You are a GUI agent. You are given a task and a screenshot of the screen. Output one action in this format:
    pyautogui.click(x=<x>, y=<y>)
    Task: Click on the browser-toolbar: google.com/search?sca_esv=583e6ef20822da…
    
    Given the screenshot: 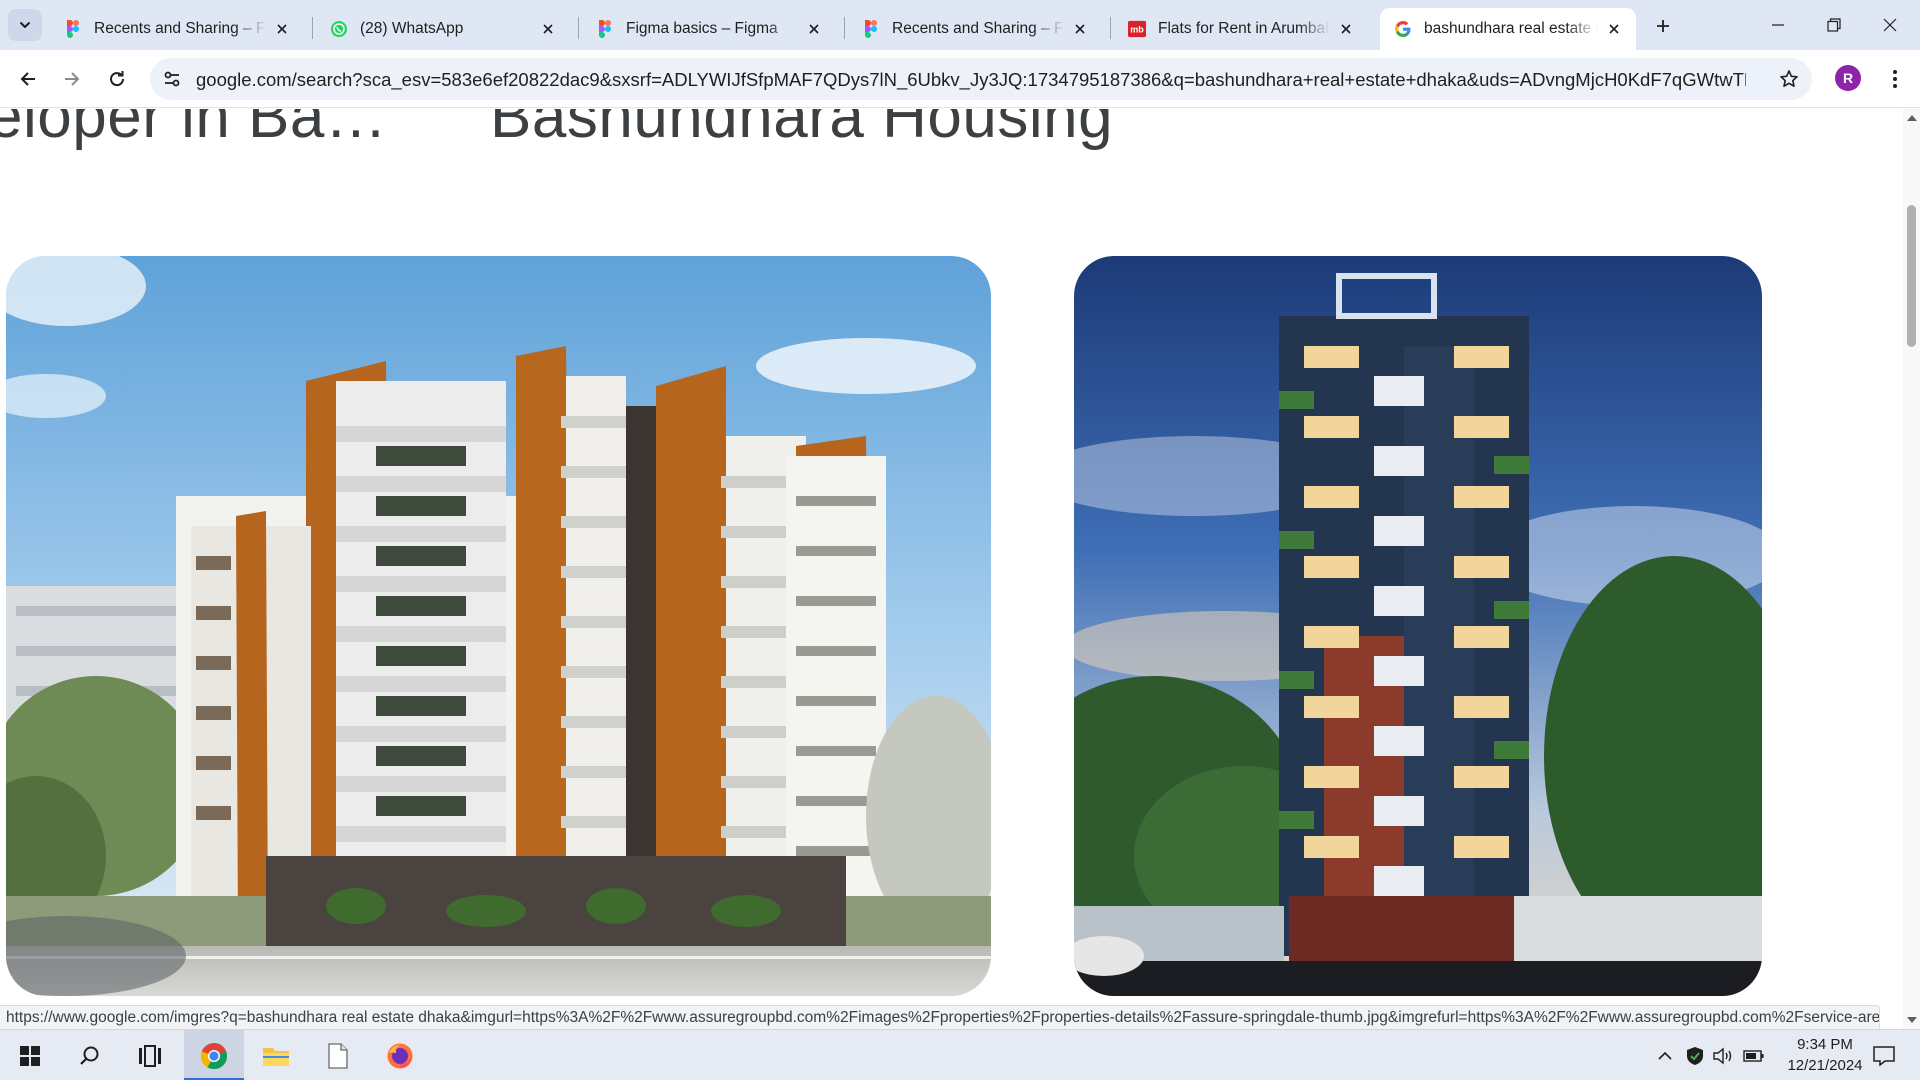 What is the action you would take?
    pyautogui.click(x=960, y=79)
    